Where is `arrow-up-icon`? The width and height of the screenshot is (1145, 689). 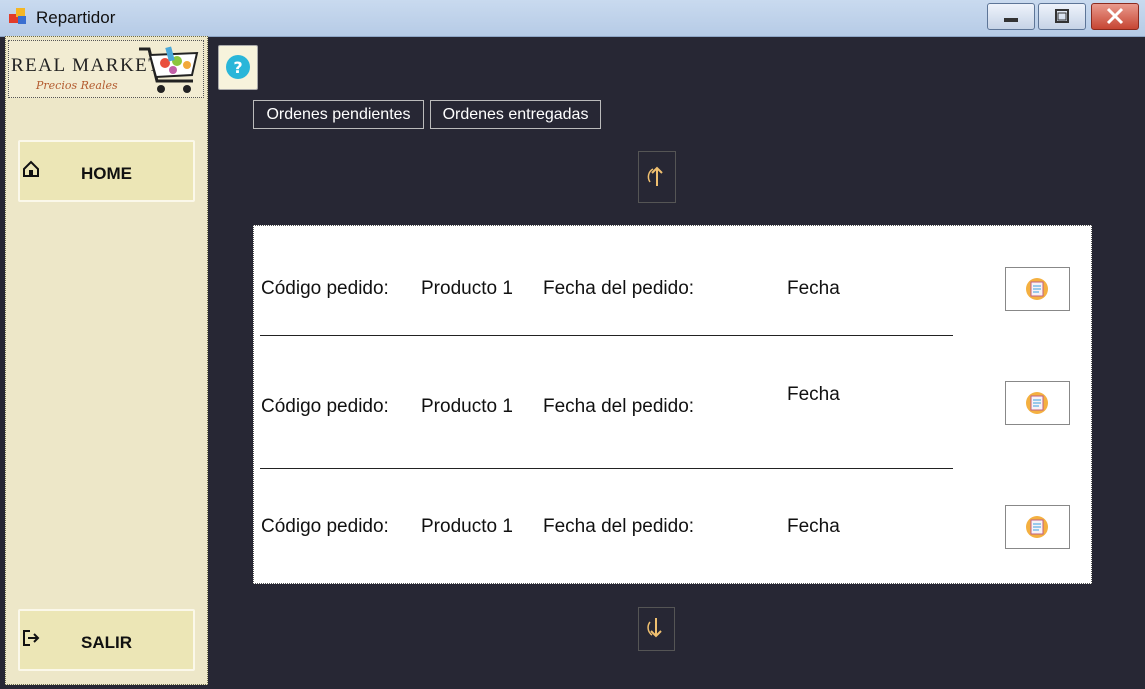
arrow-up-icon is located at coordinates (655, 176).